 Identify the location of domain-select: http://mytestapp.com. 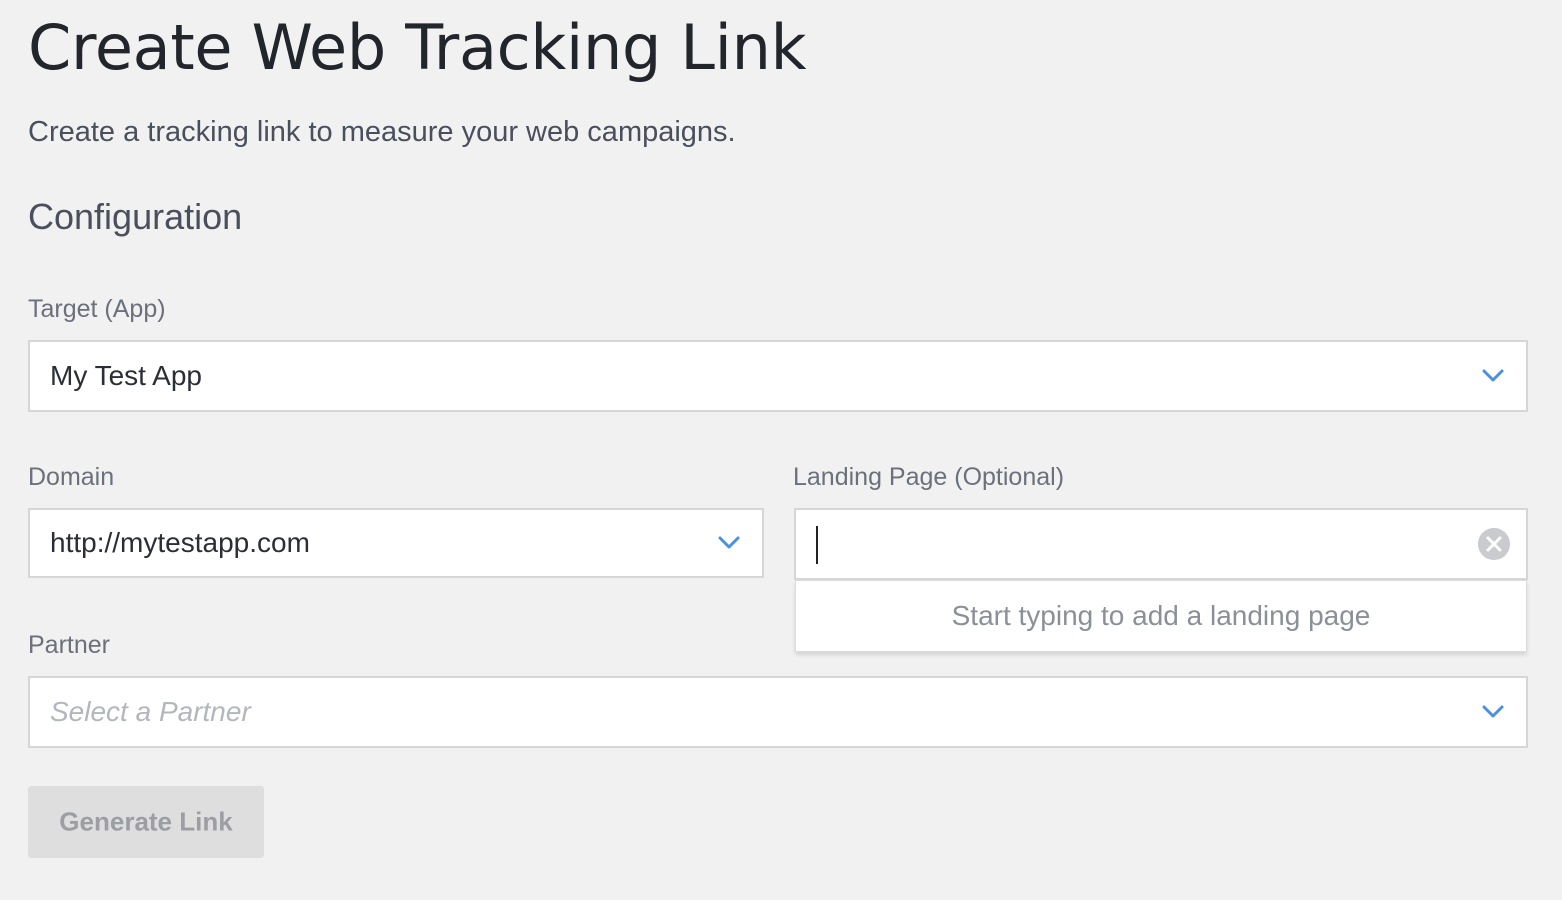
(396, 543).